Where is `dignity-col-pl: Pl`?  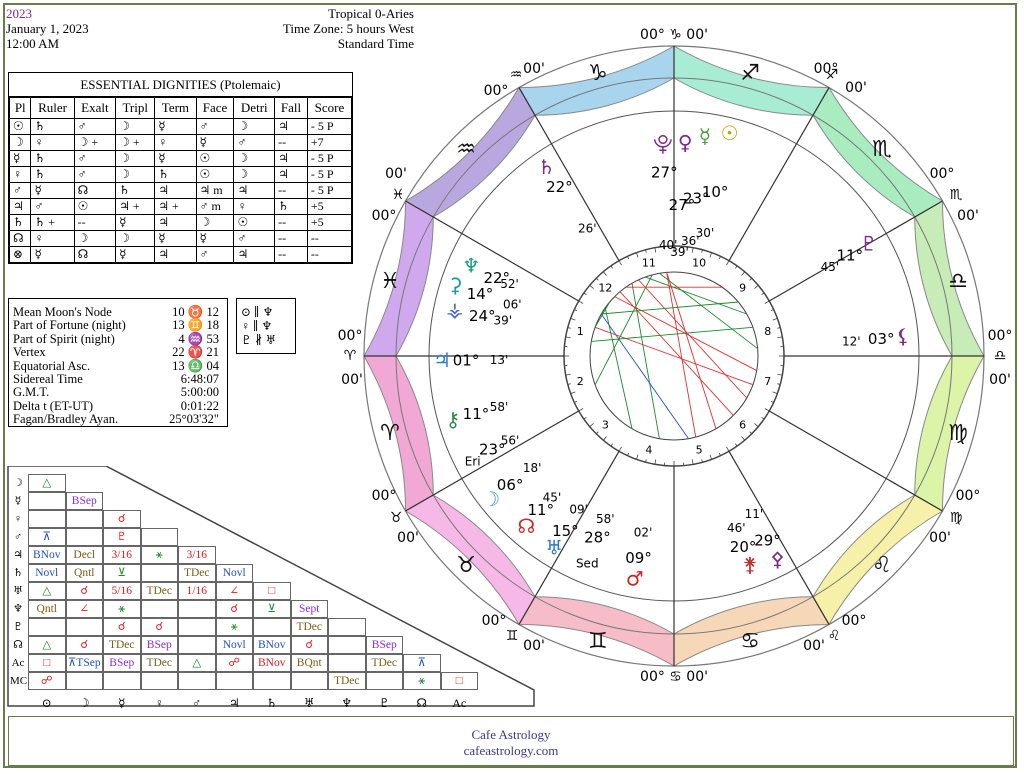
dignity-col-pl: Pl is located at coordinates (20, 108).